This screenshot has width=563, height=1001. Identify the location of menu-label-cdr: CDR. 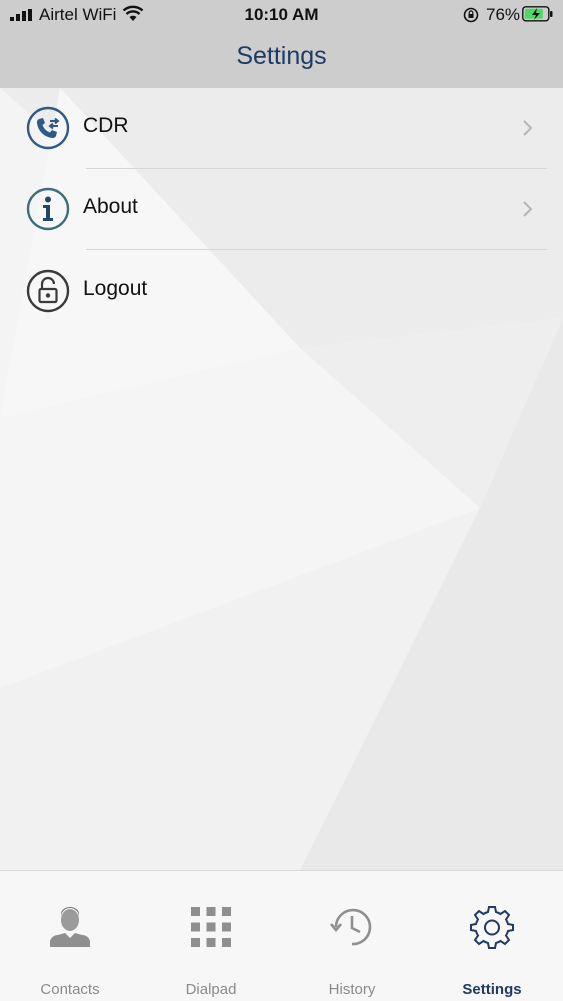
(106, 125).